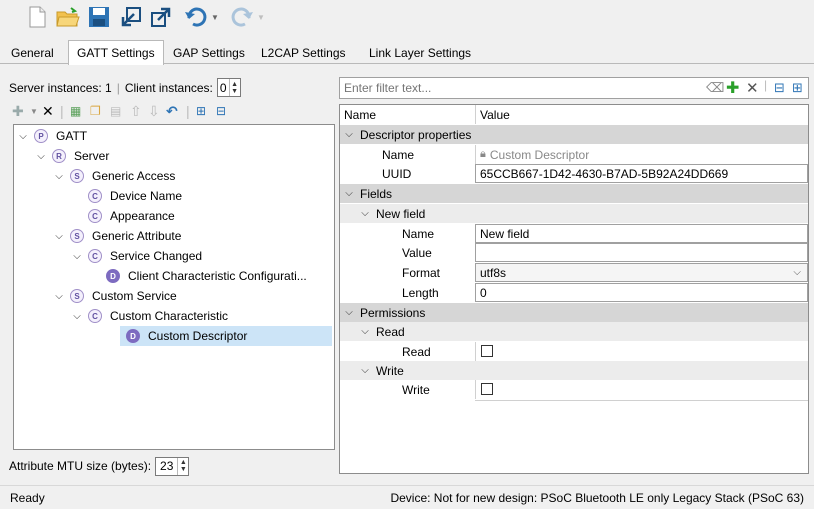 The width and height of the screenshot is (814, 509). Describe the element at coordinates (99, 17) in the screenshot. I see `save-icon` at that location.